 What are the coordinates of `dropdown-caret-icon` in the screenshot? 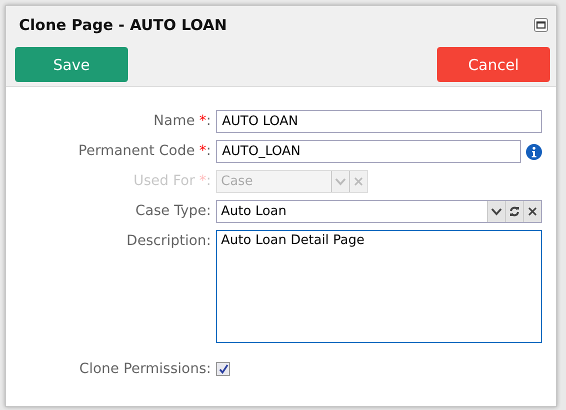 It's located at (496, 211).